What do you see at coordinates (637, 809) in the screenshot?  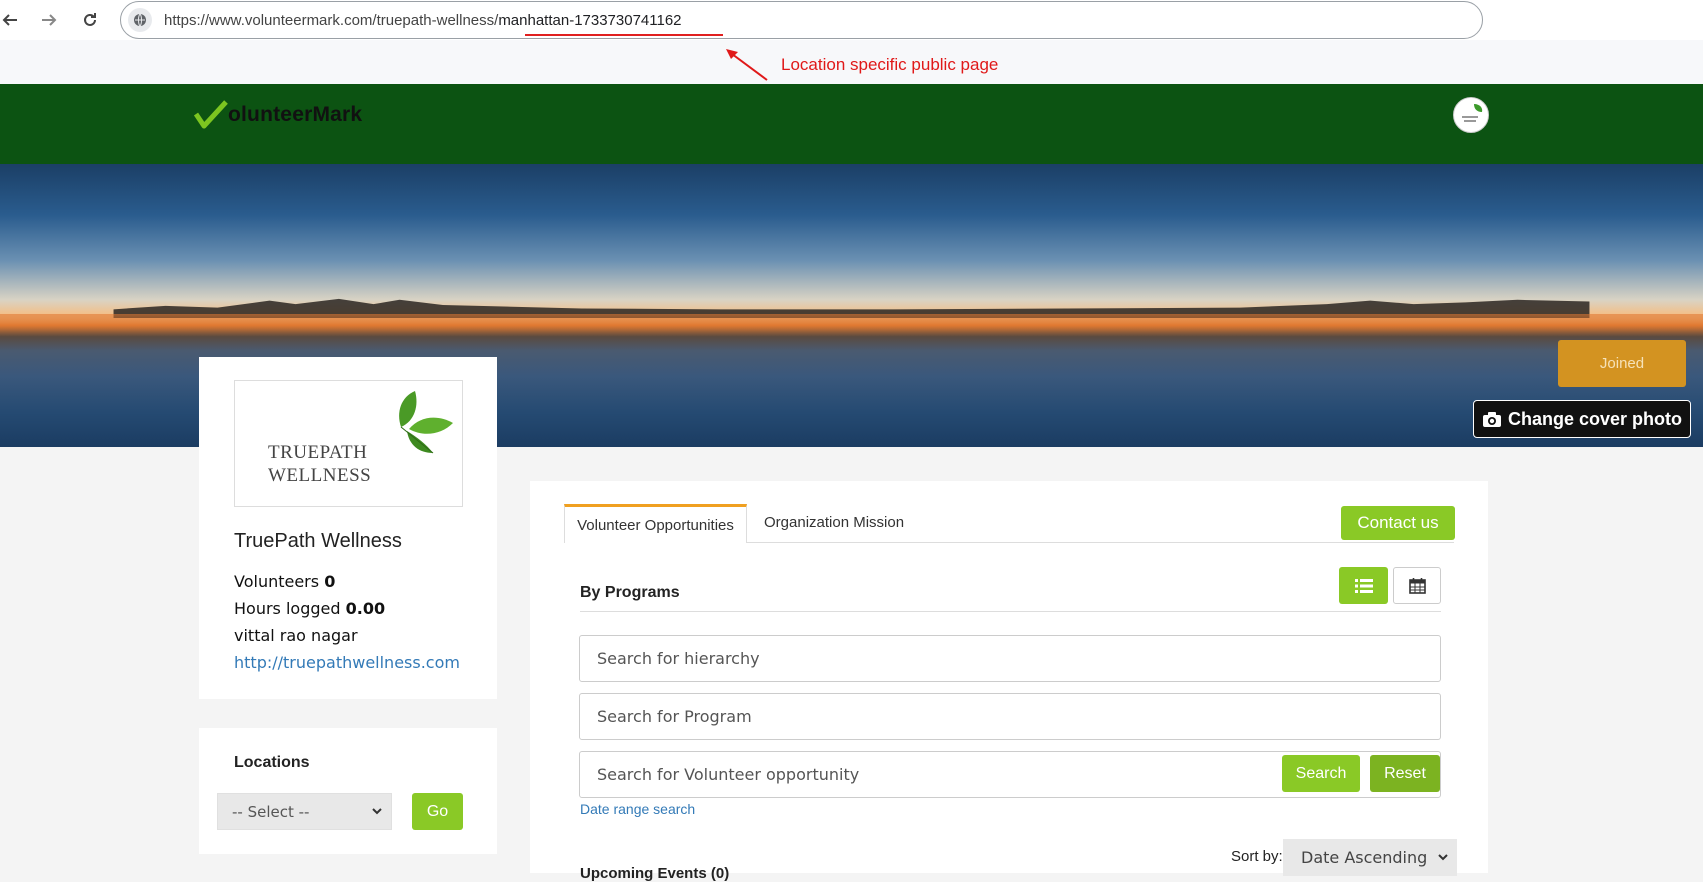 I see `date-range-search-link: Date range search` at bounding box center [637, 809].